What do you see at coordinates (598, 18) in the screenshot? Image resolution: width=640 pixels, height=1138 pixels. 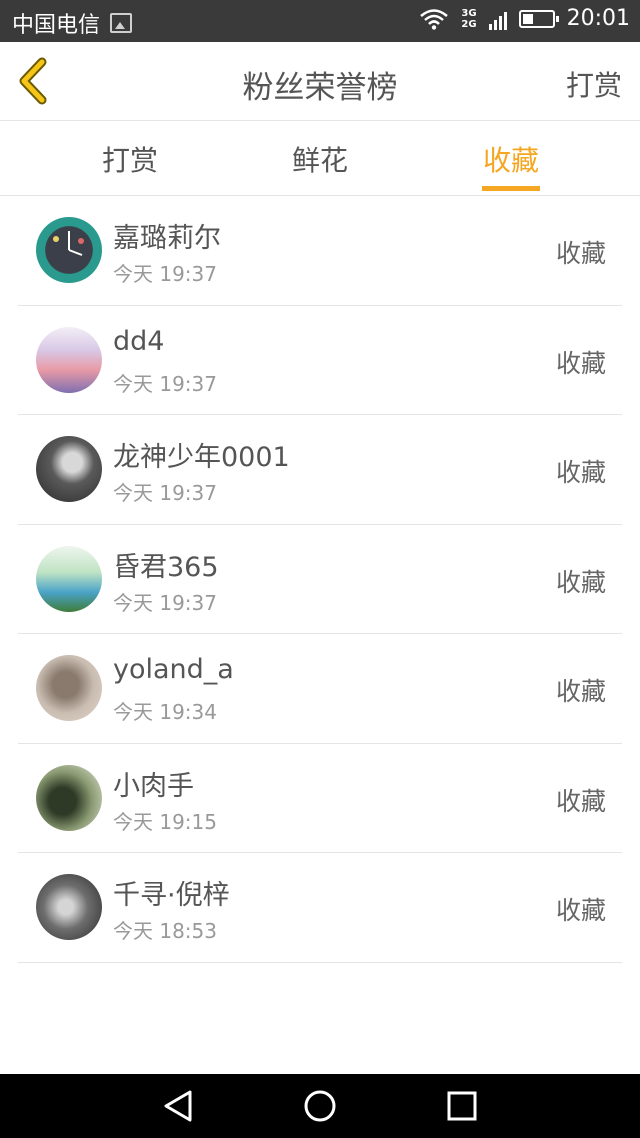 I see `clock: 20:01` at bounding box center [598, 18].